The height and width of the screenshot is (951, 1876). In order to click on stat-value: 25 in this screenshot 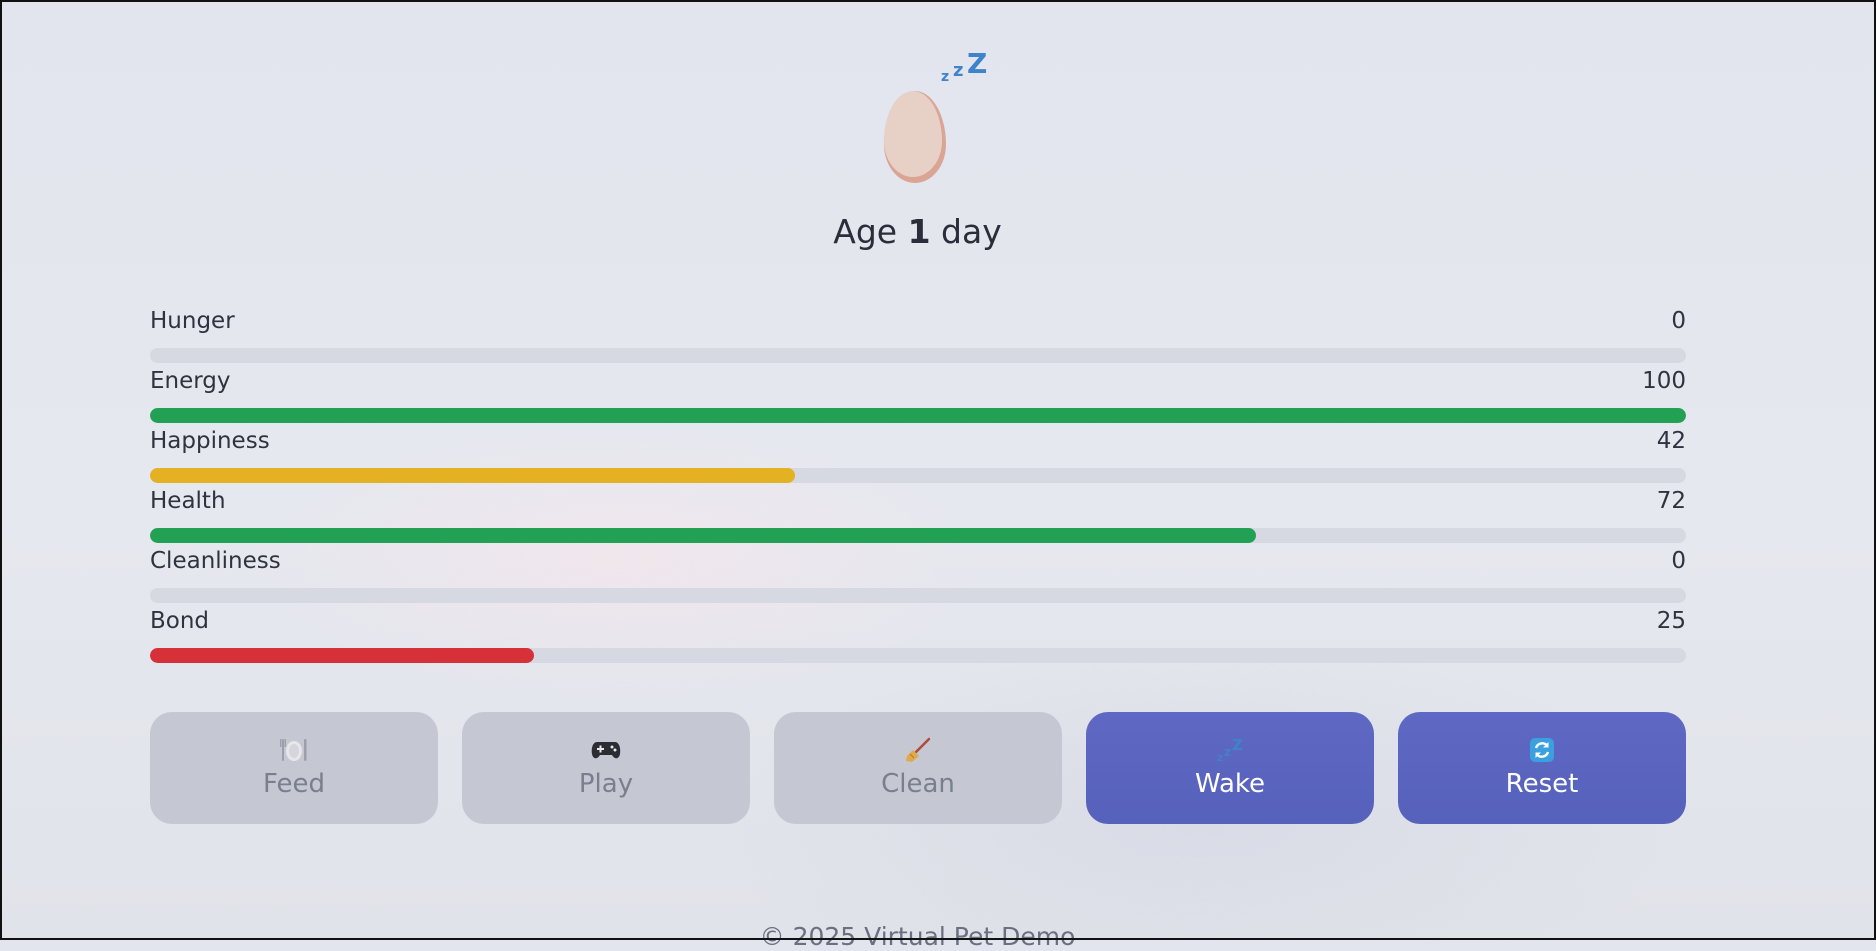, I will do `click(1671, 621)`.